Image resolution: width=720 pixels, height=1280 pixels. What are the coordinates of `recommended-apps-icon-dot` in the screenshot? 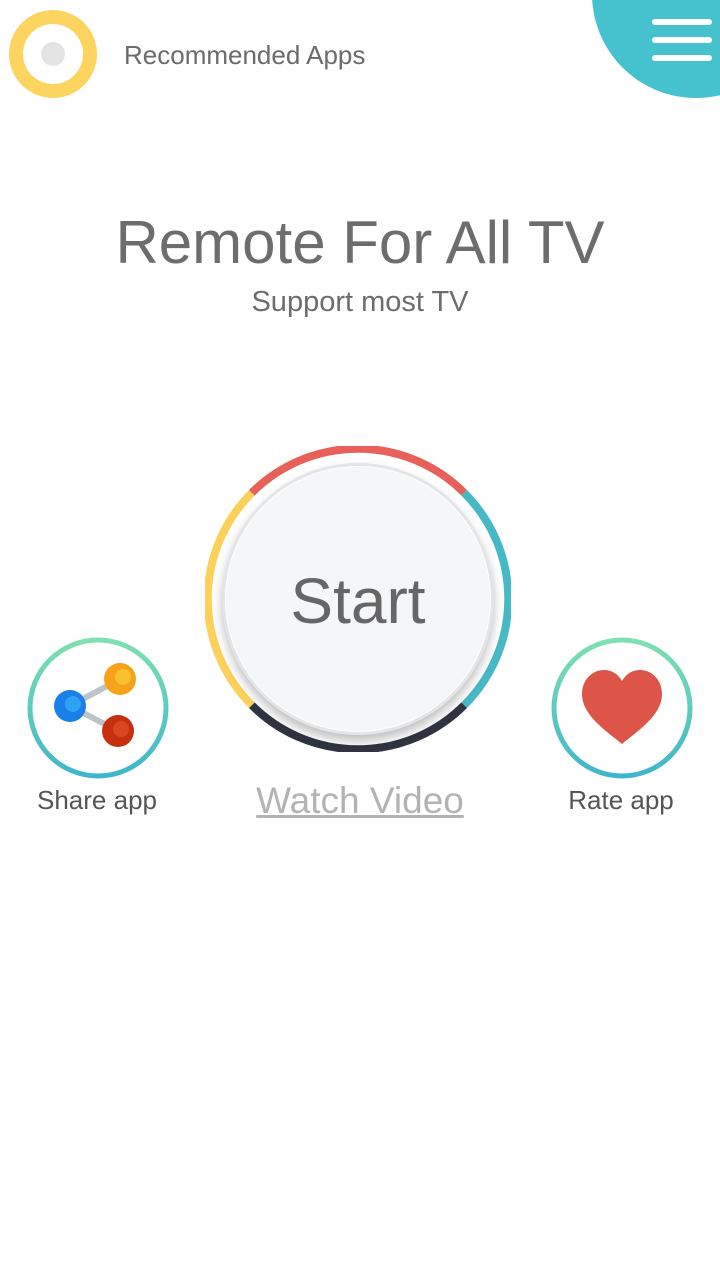 It's located at (53, 54).